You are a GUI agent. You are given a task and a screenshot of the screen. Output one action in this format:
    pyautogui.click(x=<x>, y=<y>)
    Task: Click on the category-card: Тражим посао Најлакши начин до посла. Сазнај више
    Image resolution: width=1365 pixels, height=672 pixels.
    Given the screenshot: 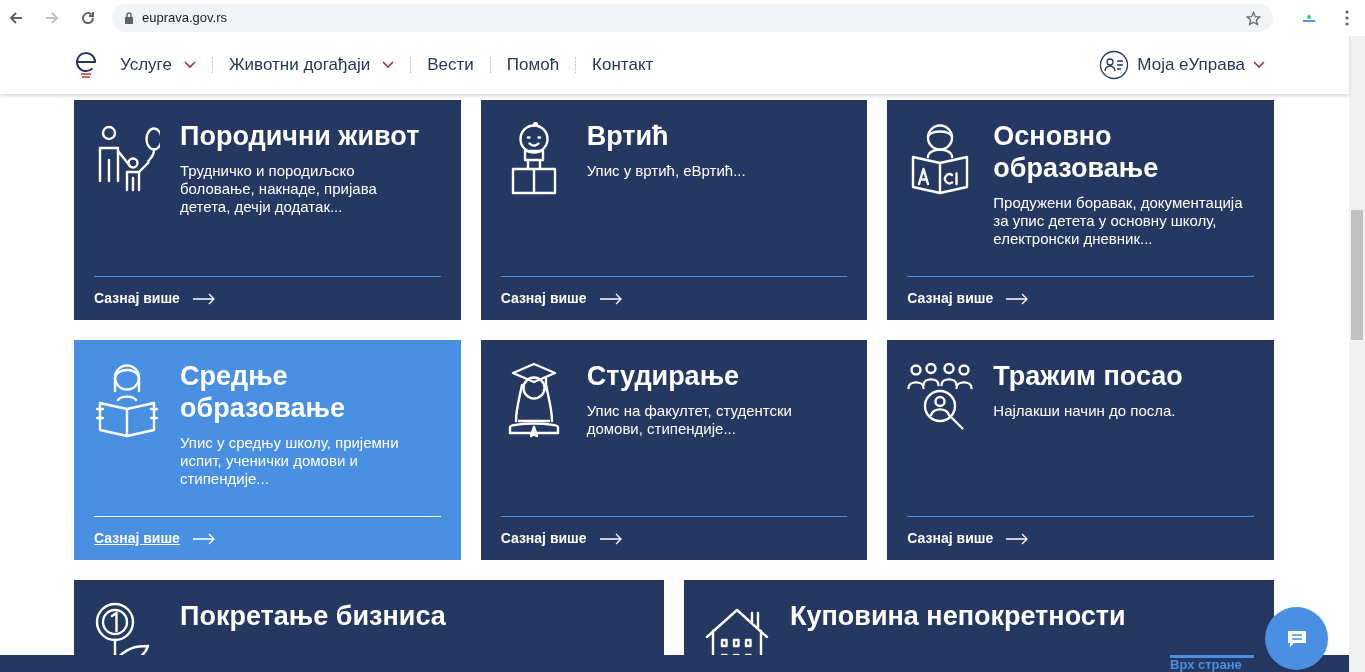 What is the action you would take?
    pyautogui.click(x=1080, y=450)
    